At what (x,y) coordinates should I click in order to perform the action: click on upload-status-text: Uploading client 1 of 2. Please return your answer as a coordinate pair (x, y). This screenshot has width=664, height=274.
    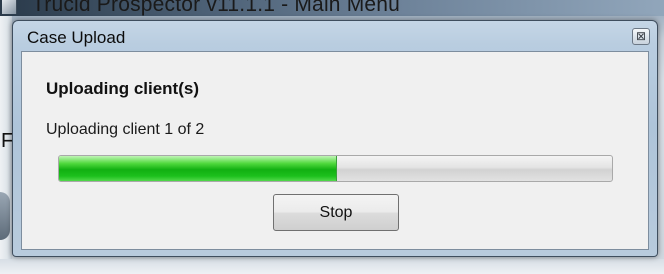
    Looking at the image, I should click on (125, 129).